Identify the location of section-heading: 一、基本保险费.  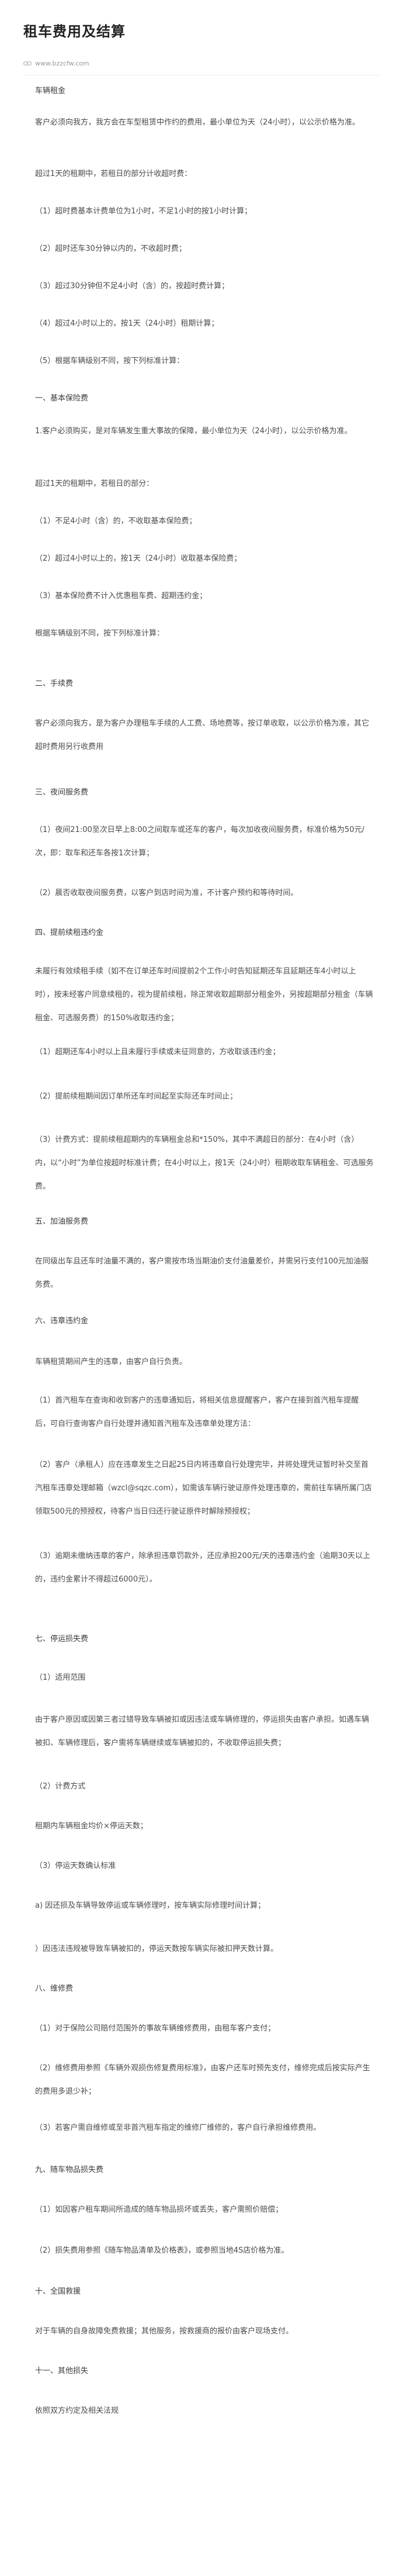
(62, 398).